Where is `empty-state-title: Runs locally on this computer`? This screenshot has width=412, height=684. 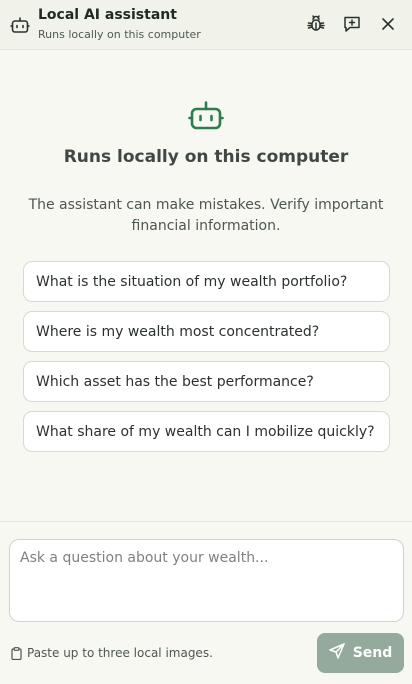
empty-state-title: Runs locally on this computer is located at coordinates (206, 157).